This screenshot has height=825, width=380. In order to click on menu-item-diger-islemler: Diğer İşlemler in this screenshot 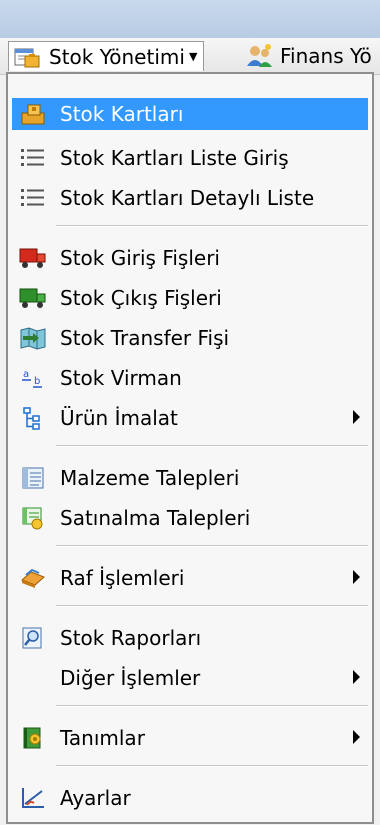, I will do `click(190, 678)`.